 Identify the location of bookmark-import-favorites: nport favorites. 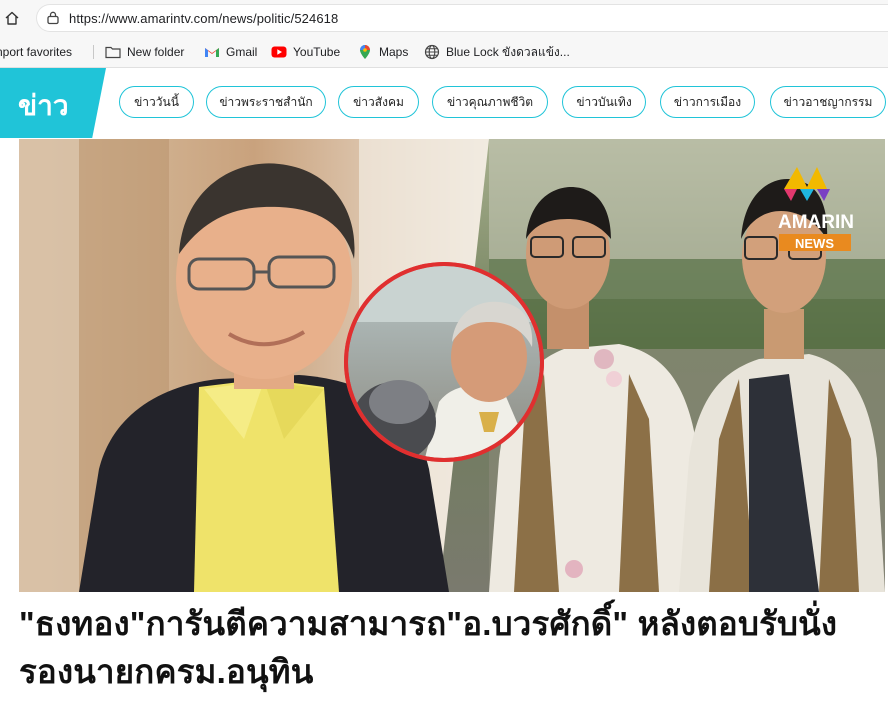
(36, 52).